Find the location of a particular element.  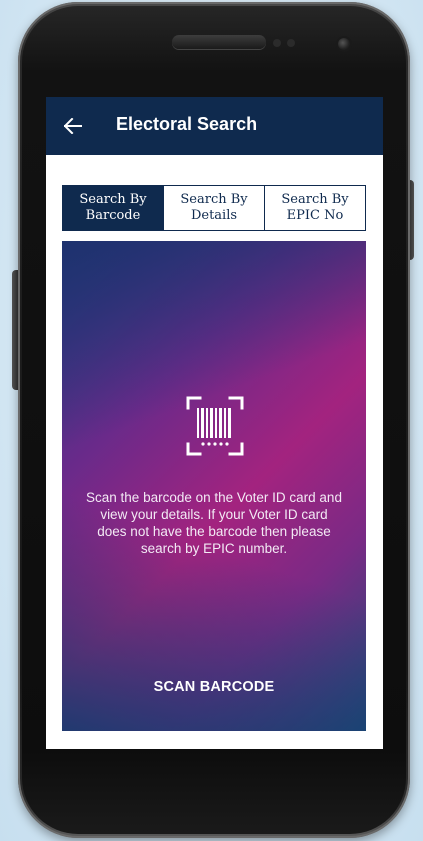

barcode-scan-icon is located at coordinates (215, 426).